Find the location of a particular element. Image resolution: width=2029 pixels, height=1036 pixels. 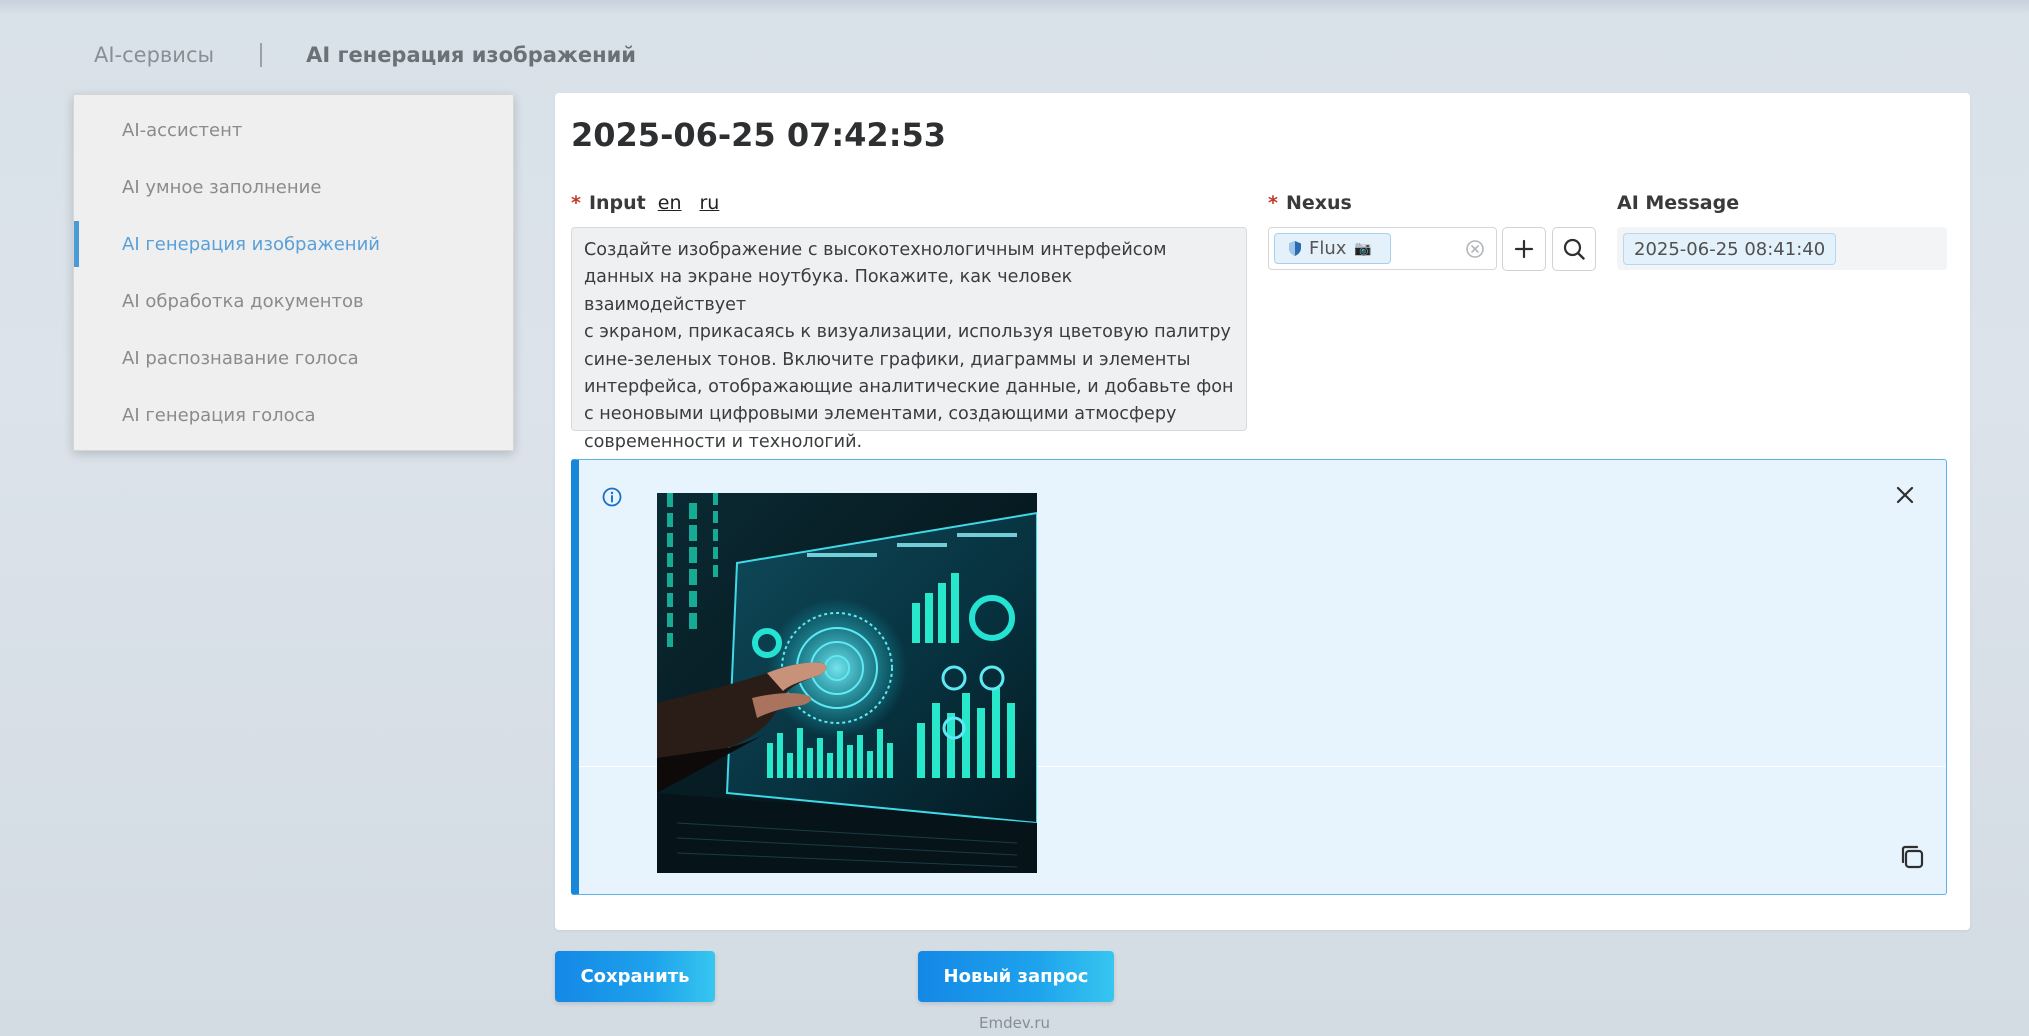

sidebar-item-voice-recognition: AI распознавание голоса is located at coordinates (293, 358).